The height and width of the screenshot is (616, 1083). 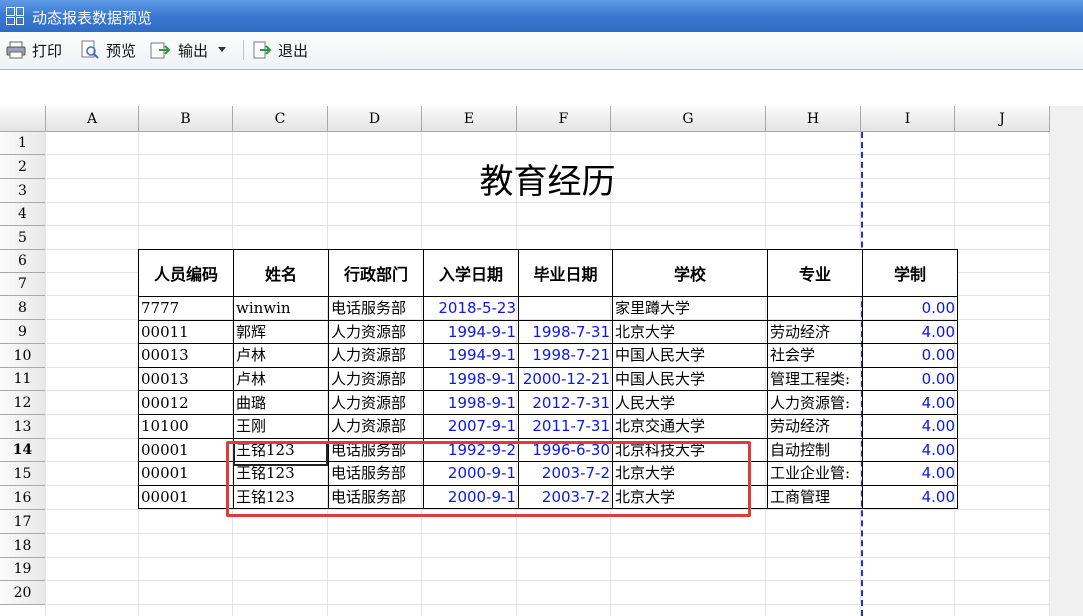 I want to click on table-cell: winwin, so click(x=281, y=308).